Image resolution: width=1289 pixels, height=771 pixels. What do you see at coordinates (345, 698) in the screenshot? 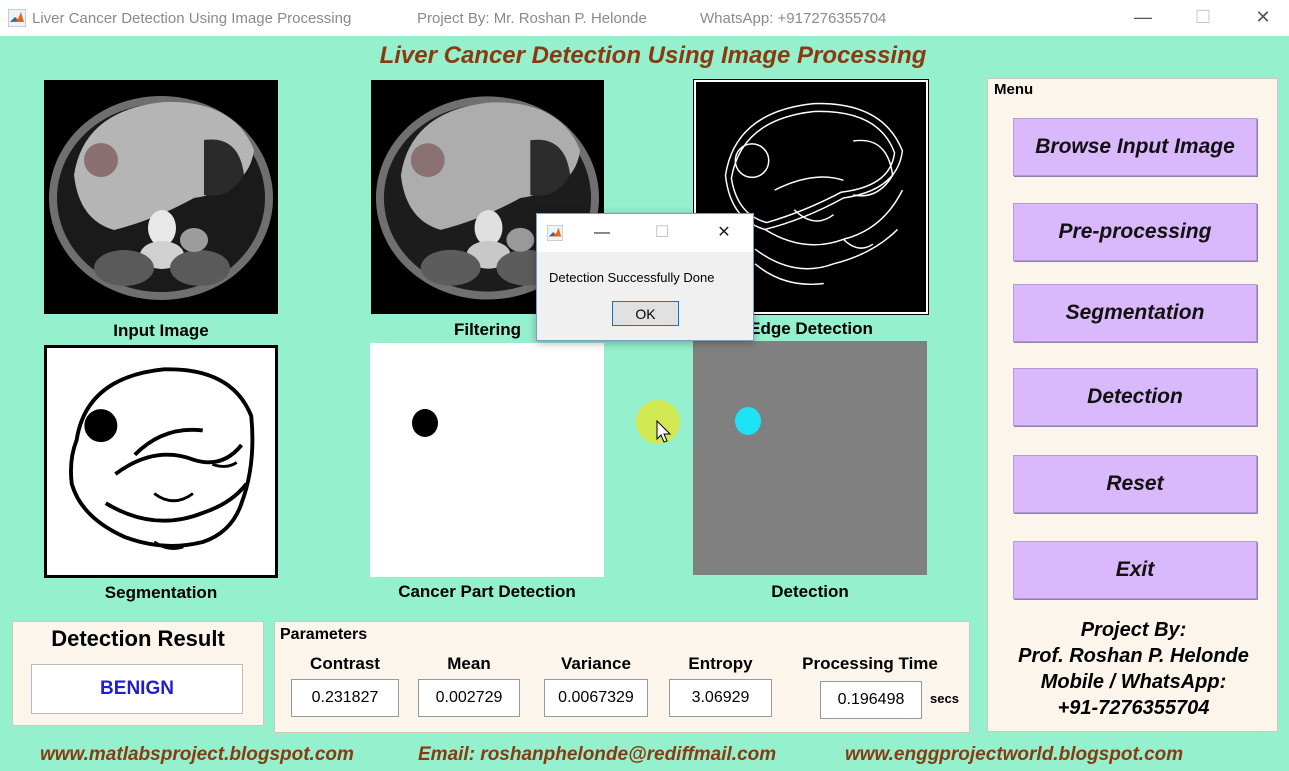
I see `contrast-field: 0.231827` at bounding box center [345, 698].